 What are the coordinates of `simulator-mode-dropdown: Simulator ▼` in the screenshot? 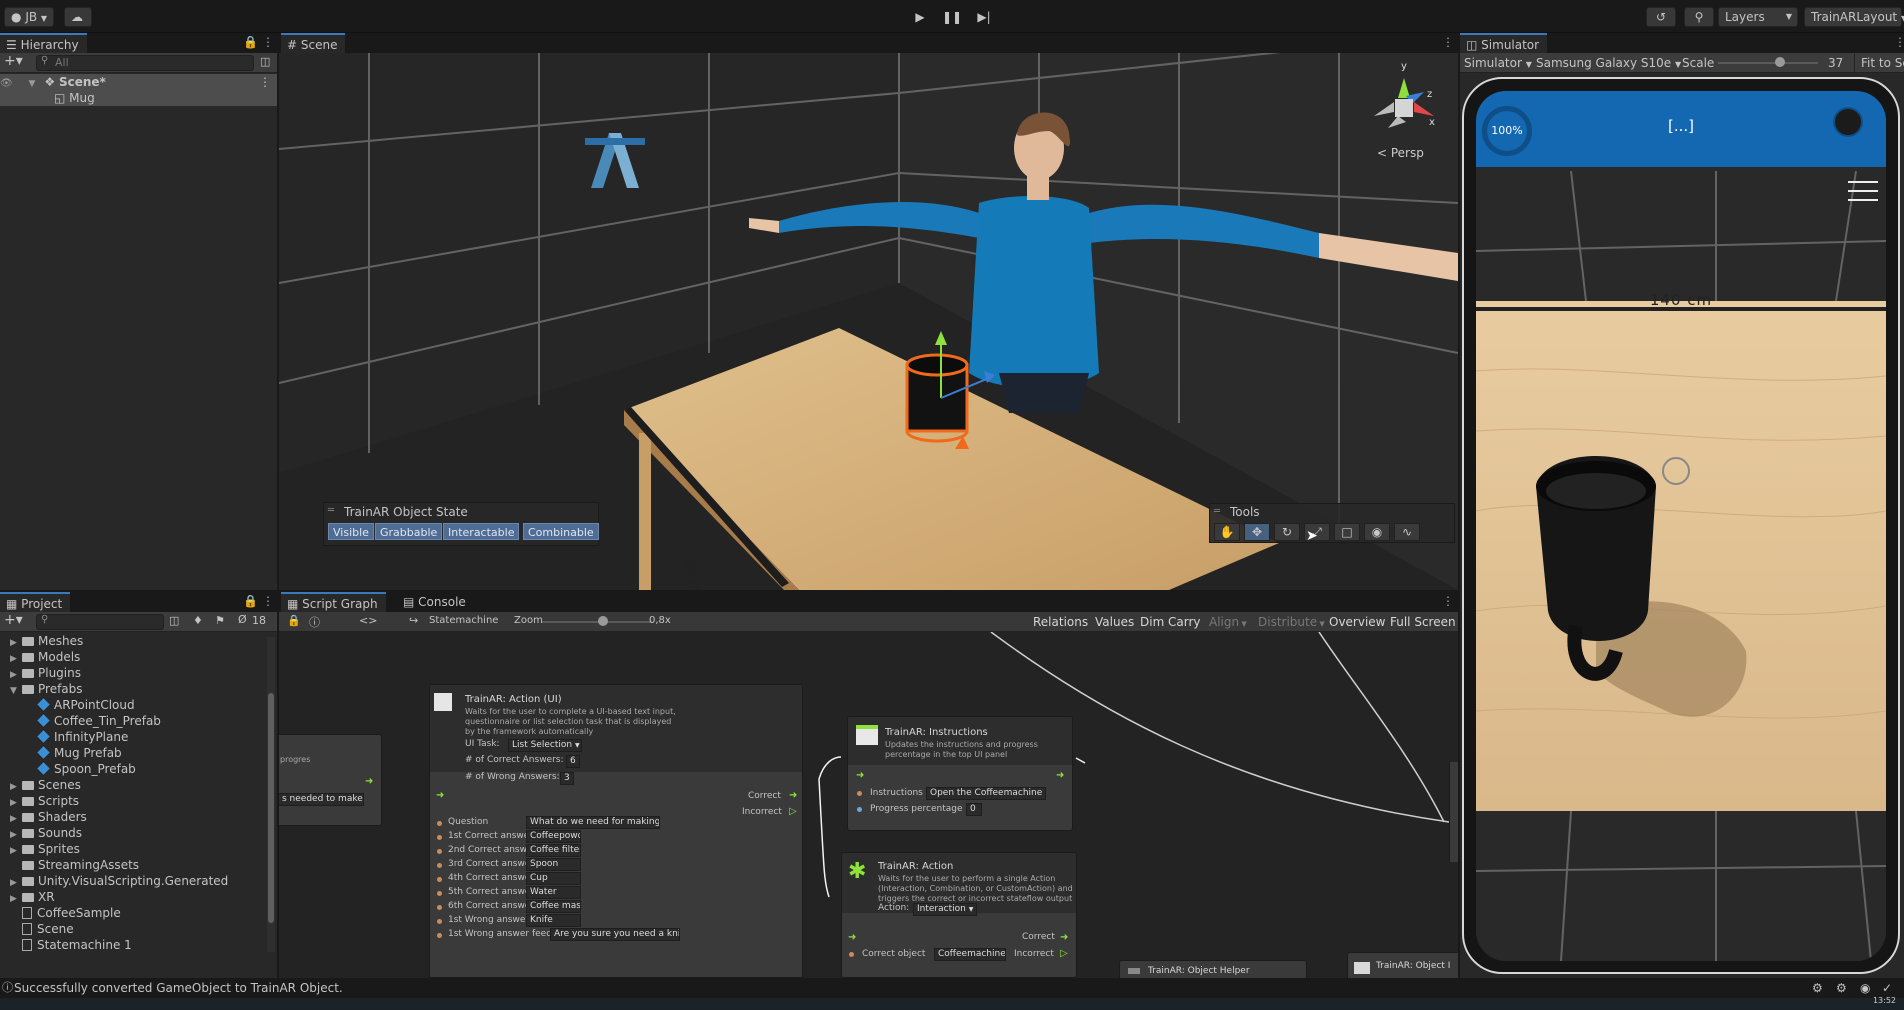 It's located at (1498, 63).